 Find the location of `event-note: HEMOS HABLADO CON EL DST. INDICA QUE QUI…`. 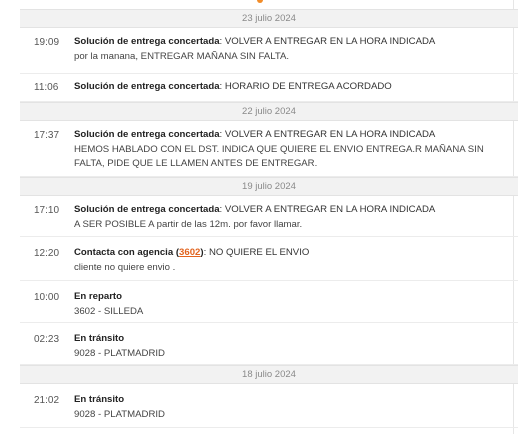

event-note: HEMOS HABLADO CON EL DST. INDICA QUE QUI… is located at coordinates (279, 149).